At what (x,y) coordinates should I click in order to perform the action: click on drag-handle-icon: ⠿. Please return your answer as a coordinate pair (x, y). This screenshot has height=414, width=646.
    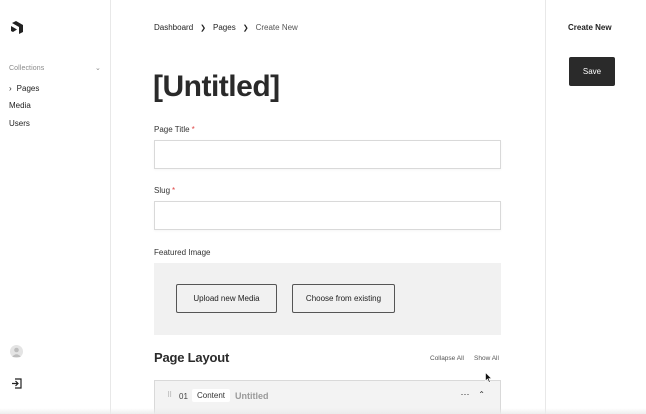
    Looking at the image, I should click on (169, 395).